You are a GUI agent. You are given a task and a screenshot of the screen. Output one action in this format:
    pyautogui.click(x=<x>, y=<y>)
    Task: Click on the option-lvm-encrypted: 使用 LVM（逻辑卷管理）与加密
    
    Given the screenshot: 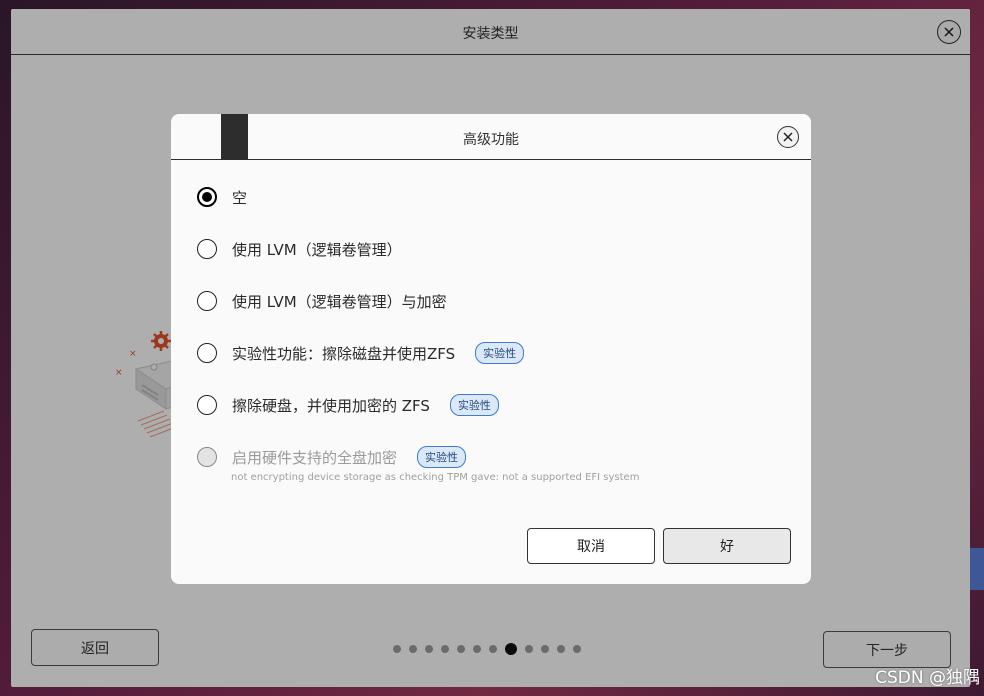 What is the action you would take?
    pyautogui.click(x=322, y=301)
    